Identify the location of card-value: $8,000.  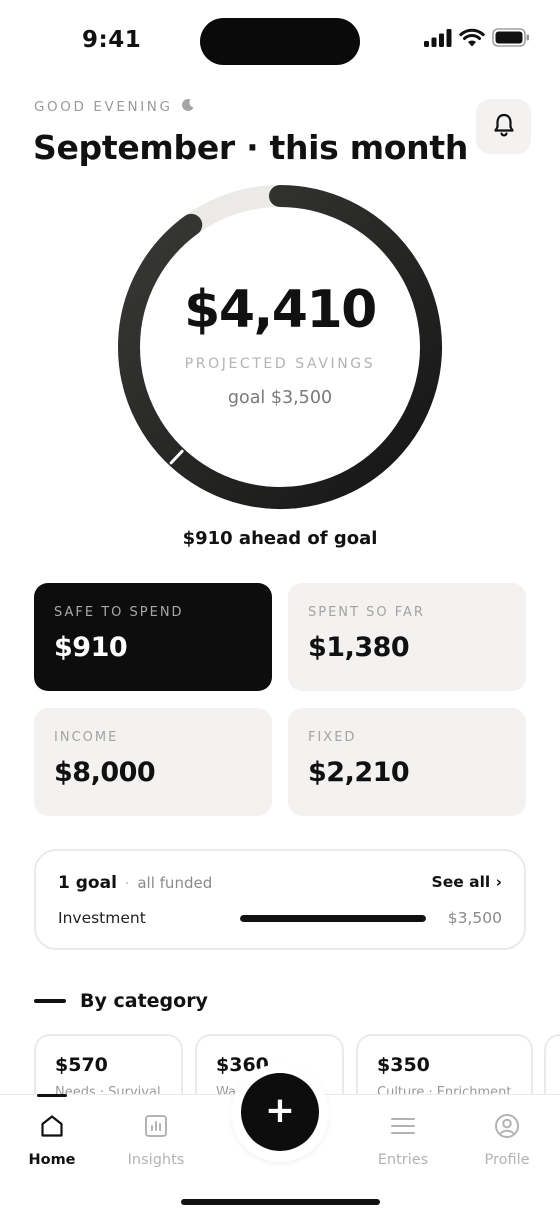
(105, 772).